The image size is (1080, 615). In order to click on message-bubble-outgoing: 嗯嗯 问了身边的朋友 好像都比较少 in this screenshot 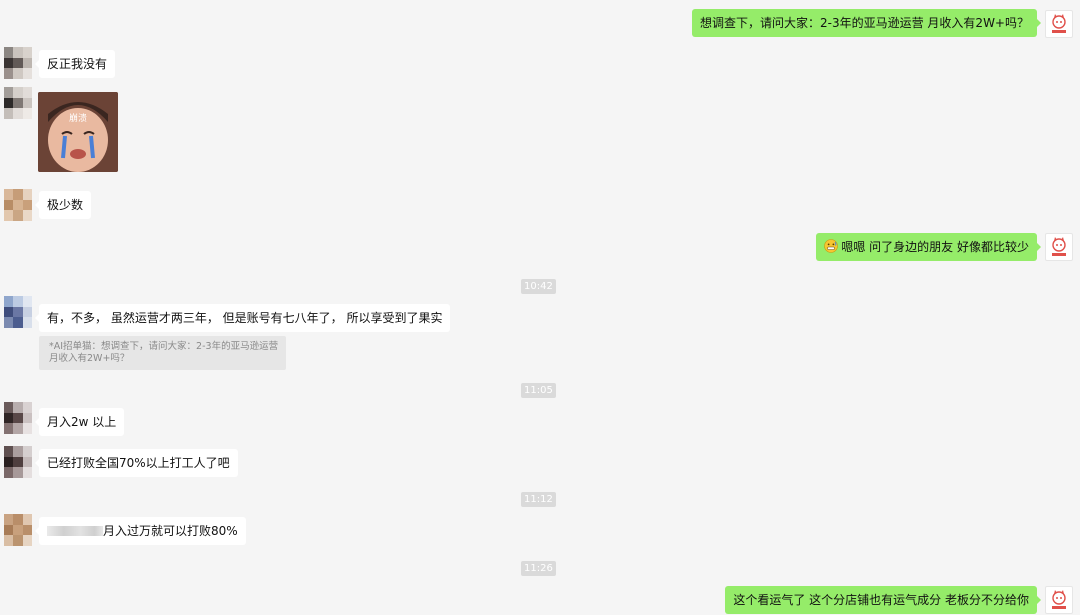, I will do `click(928, 247)`.